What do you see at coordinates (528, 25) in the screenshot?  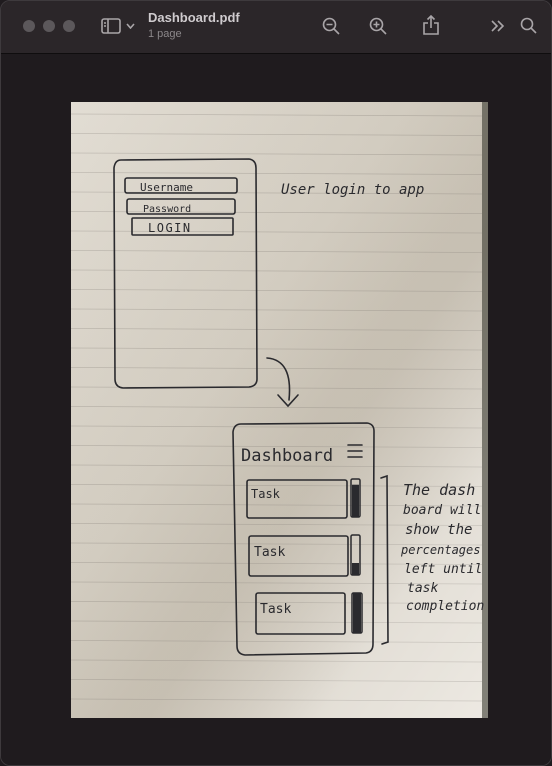 I see `search-icon` at bounding box center [528, 25].